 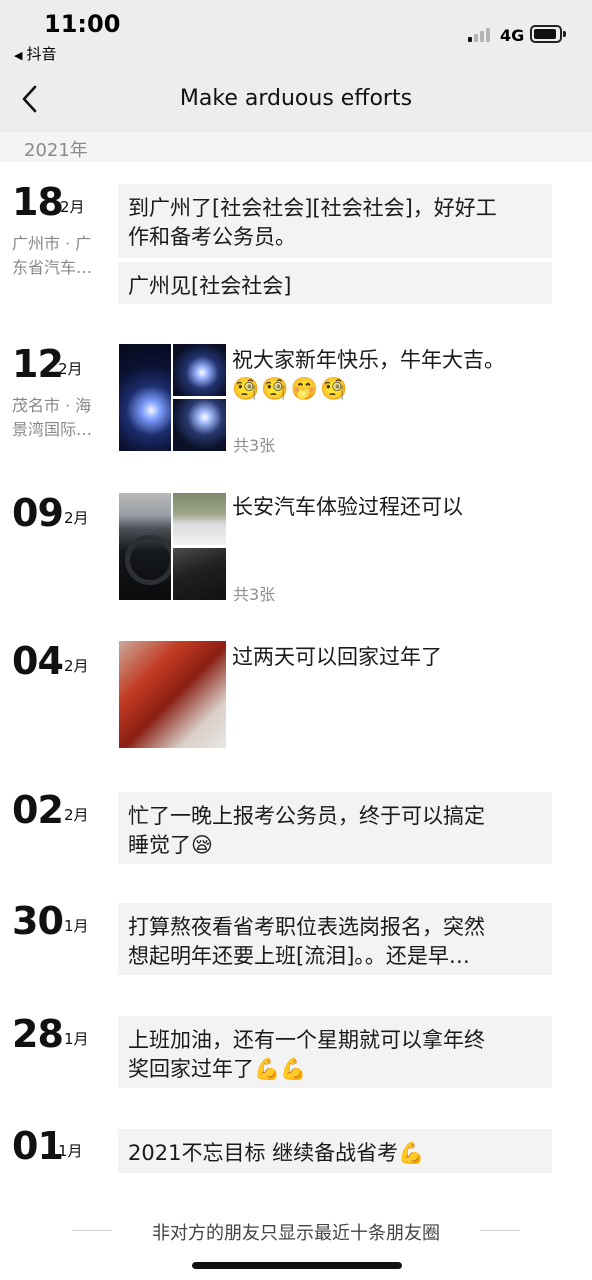 What do you see at coordinates (306, 816) in the screenshot?
I see `post-text-line: 忙了一晚上报考公务员，终于可以搞定` at bounding box center [306, 816].